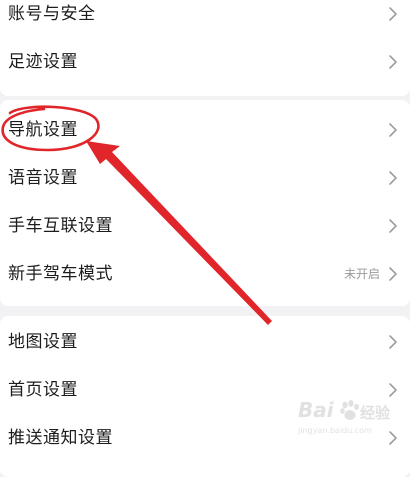  Describe the element at coordinates (205, 226) in the screenshot. I see `setting-row-phone-car-link: 手车互联设置` at that location.